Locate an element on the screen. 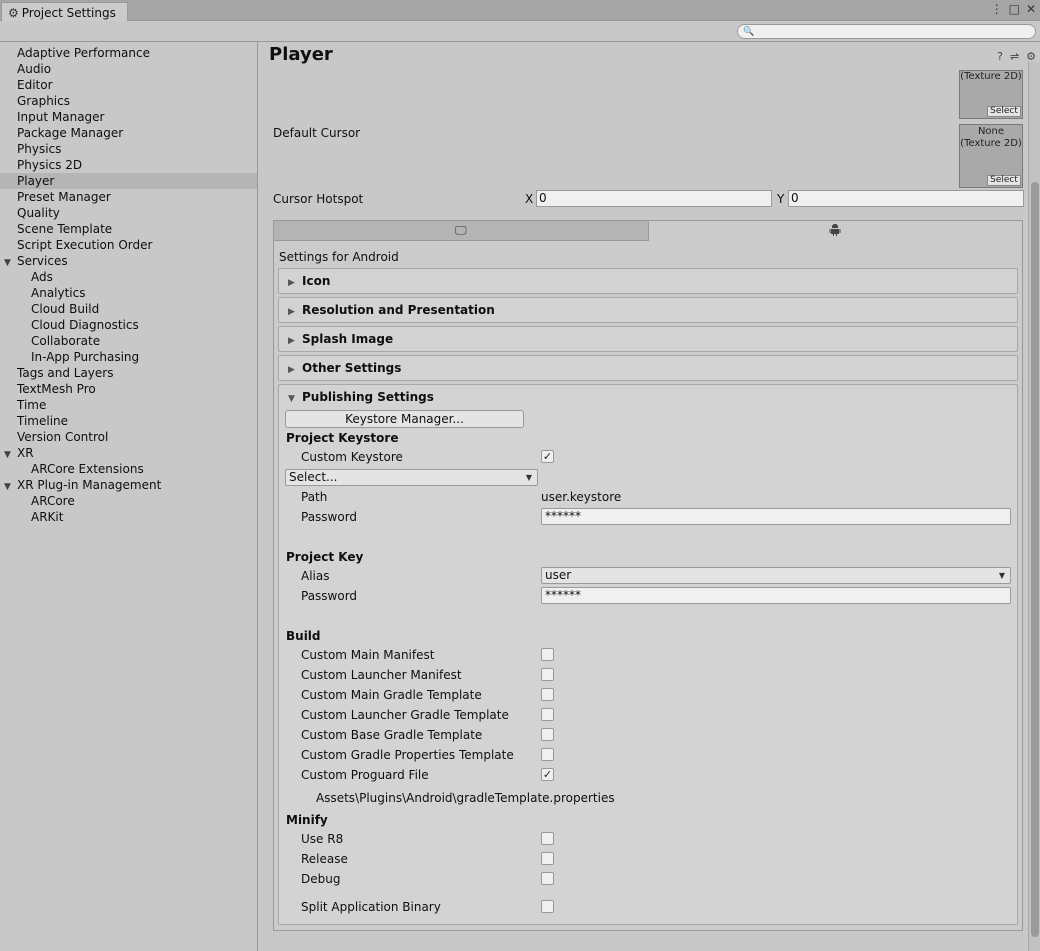 This screenshot has width=1040, height=951. sidebar-item: ARCore is located at coordinates (128, 501).